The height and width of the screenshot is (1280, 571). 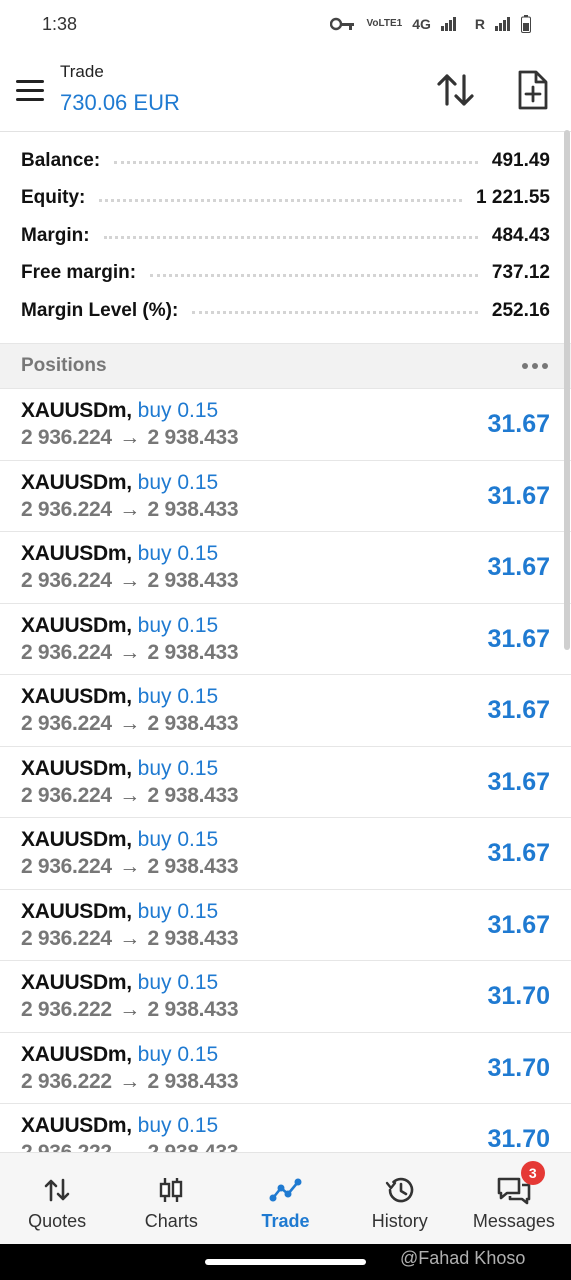 What do you see at coordinates (171, 1190) in the screenshot?
I see `candlestick-icon` at bounding box center [171, 1190].